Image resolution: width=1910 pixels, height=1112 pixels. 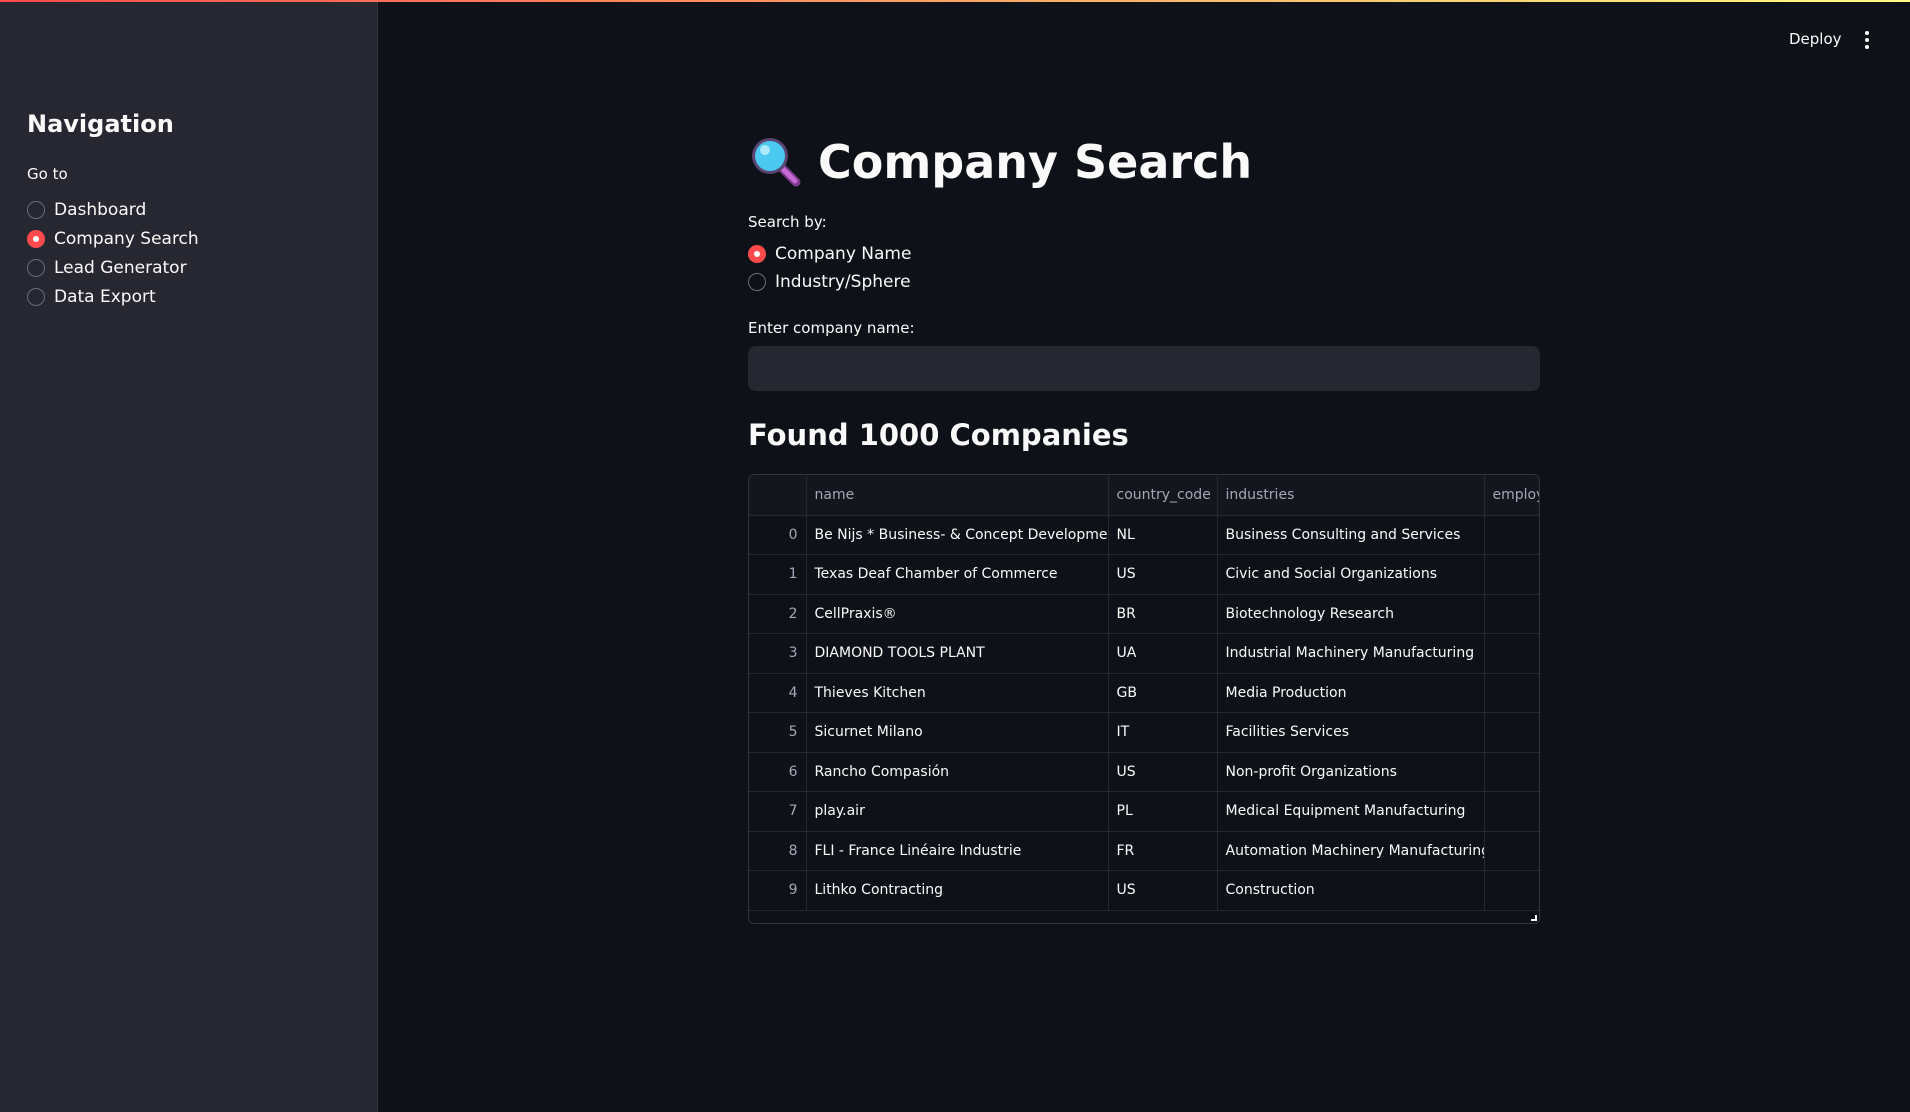 I want to click on industries-cell: Media Production, so click(x=1351, y=693).